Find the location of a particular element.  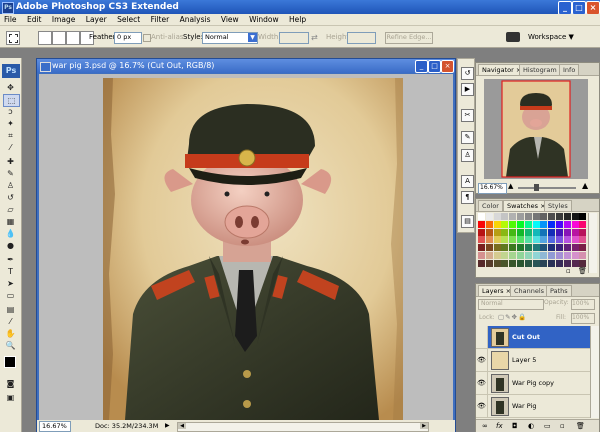

fill-input: 100% is located at coordinates (583, 318).